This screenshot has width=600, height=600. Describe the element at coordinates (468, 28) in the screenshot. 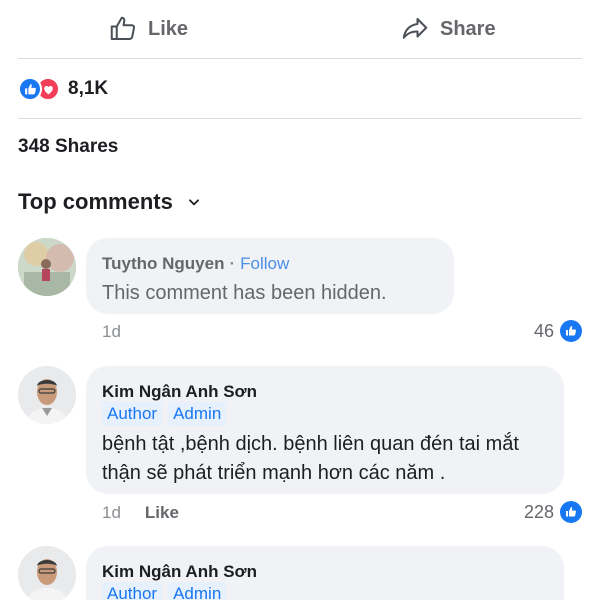

I see `share-label: Share` at that location.